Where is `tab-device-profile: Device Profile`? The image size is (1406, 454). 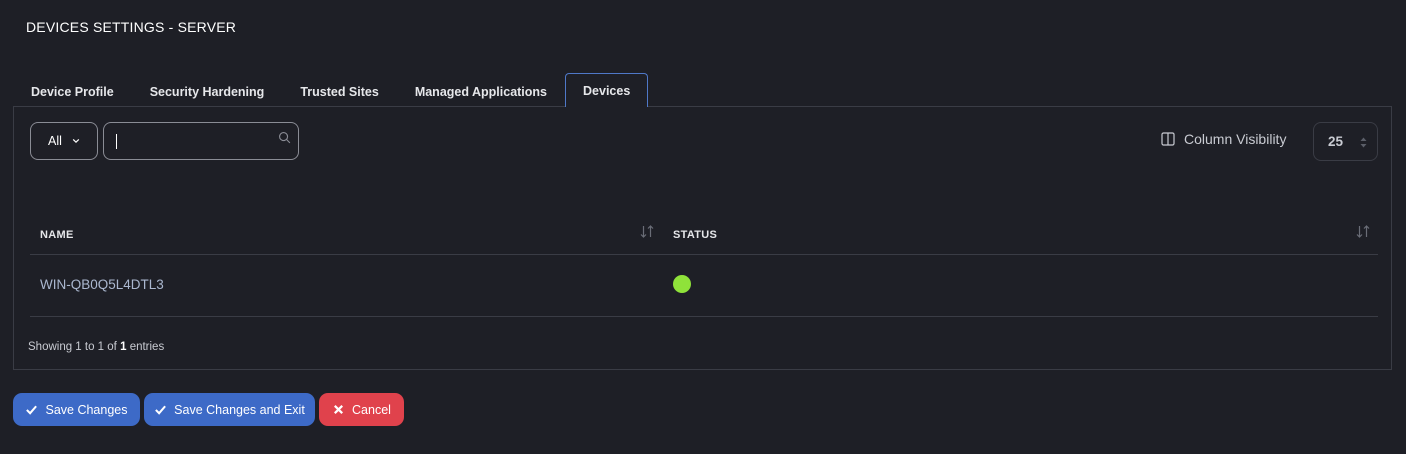 tab-device-profile: Device Profile is located at coordinates (72, 91).